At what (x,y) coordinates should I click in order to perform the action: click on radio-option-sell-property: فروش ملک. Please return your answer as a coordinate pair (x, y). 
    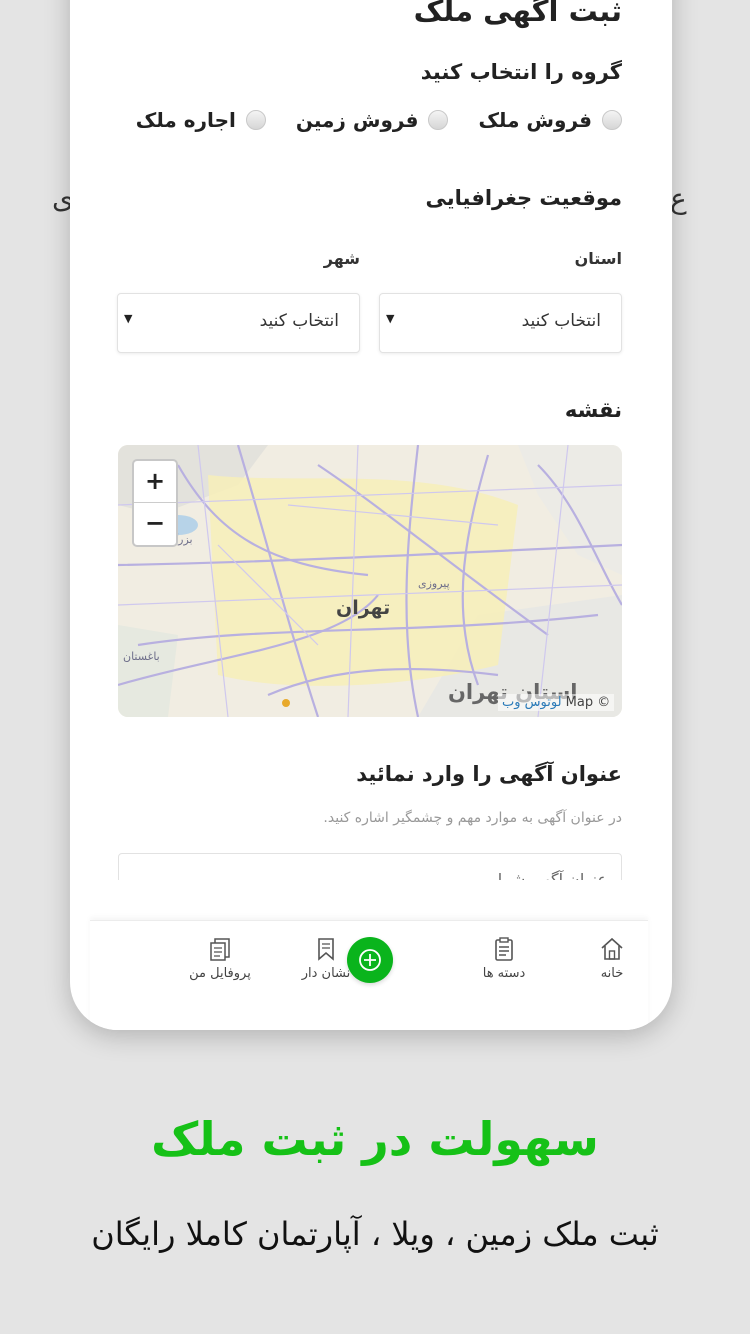
    Looking at the image, I should click on (550, 120).